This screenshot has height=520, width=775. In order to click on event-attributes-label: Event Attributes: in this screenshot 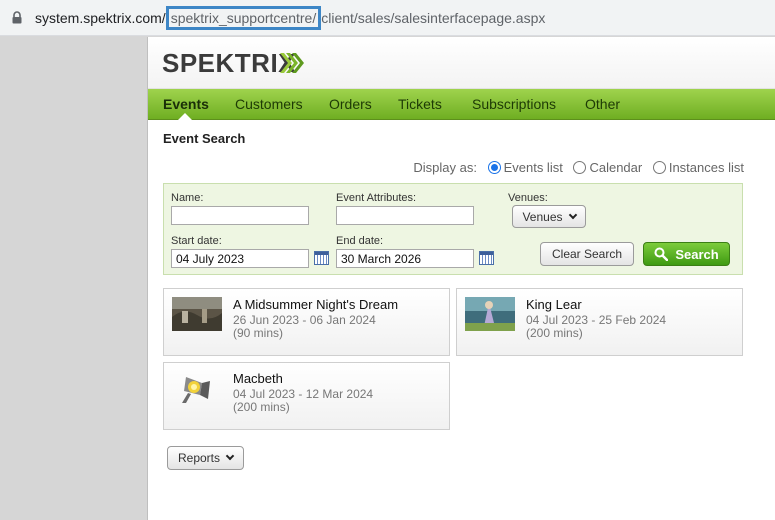, I will do `click(376, 198)`.